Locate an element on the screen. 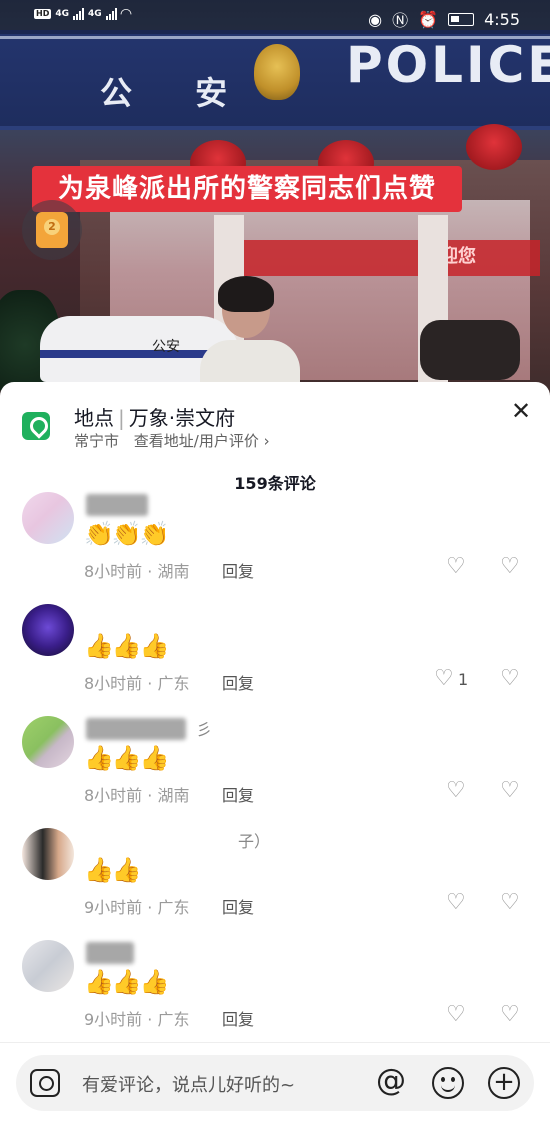 The image size is (550, 1122). wifi-icon: ◠ is located at coordinates (126, 14).